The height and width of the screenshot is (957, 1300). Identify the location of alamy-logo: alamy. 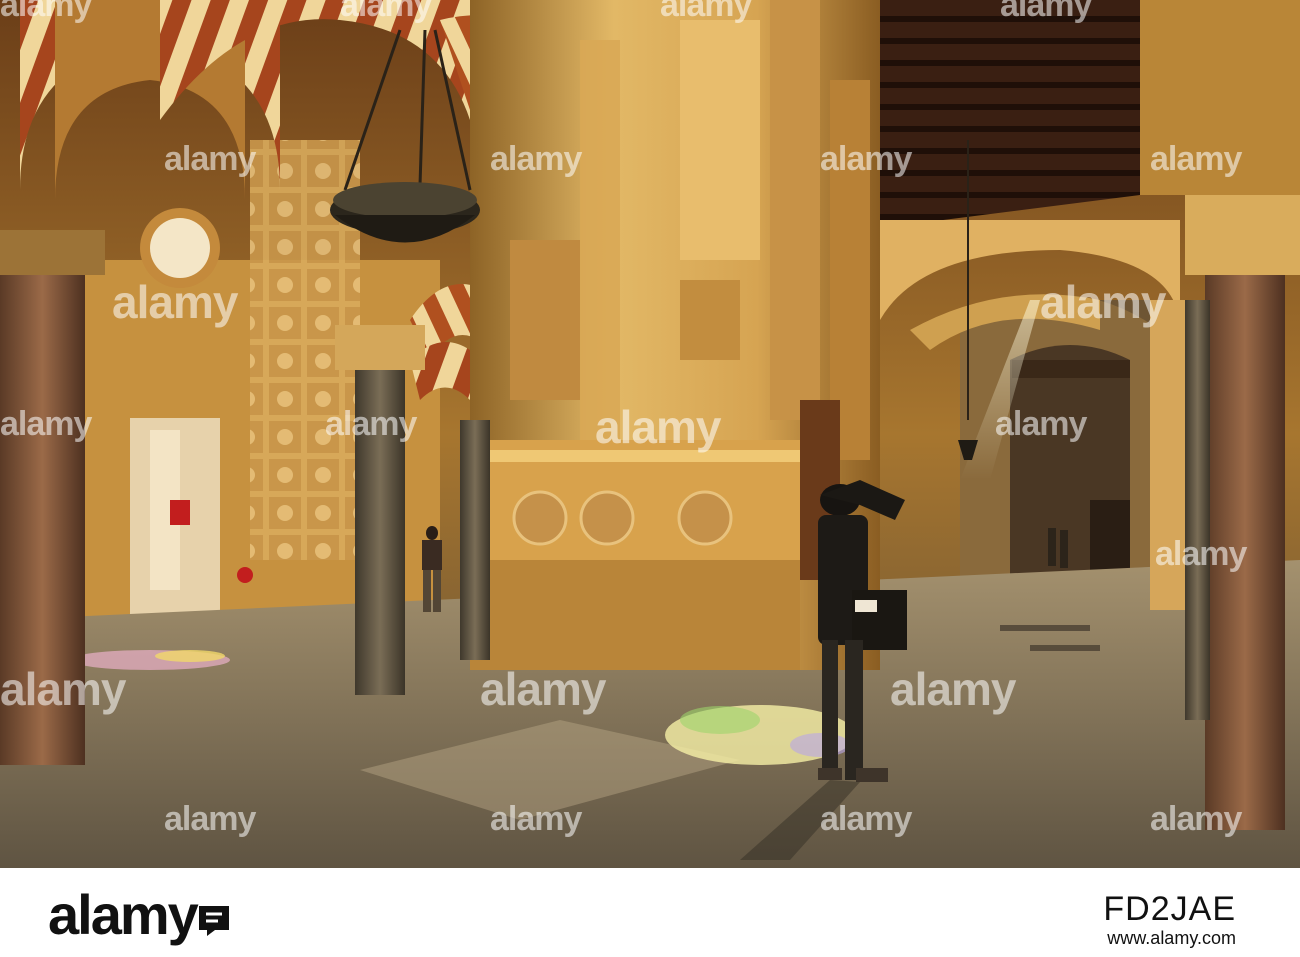
(140, 914).